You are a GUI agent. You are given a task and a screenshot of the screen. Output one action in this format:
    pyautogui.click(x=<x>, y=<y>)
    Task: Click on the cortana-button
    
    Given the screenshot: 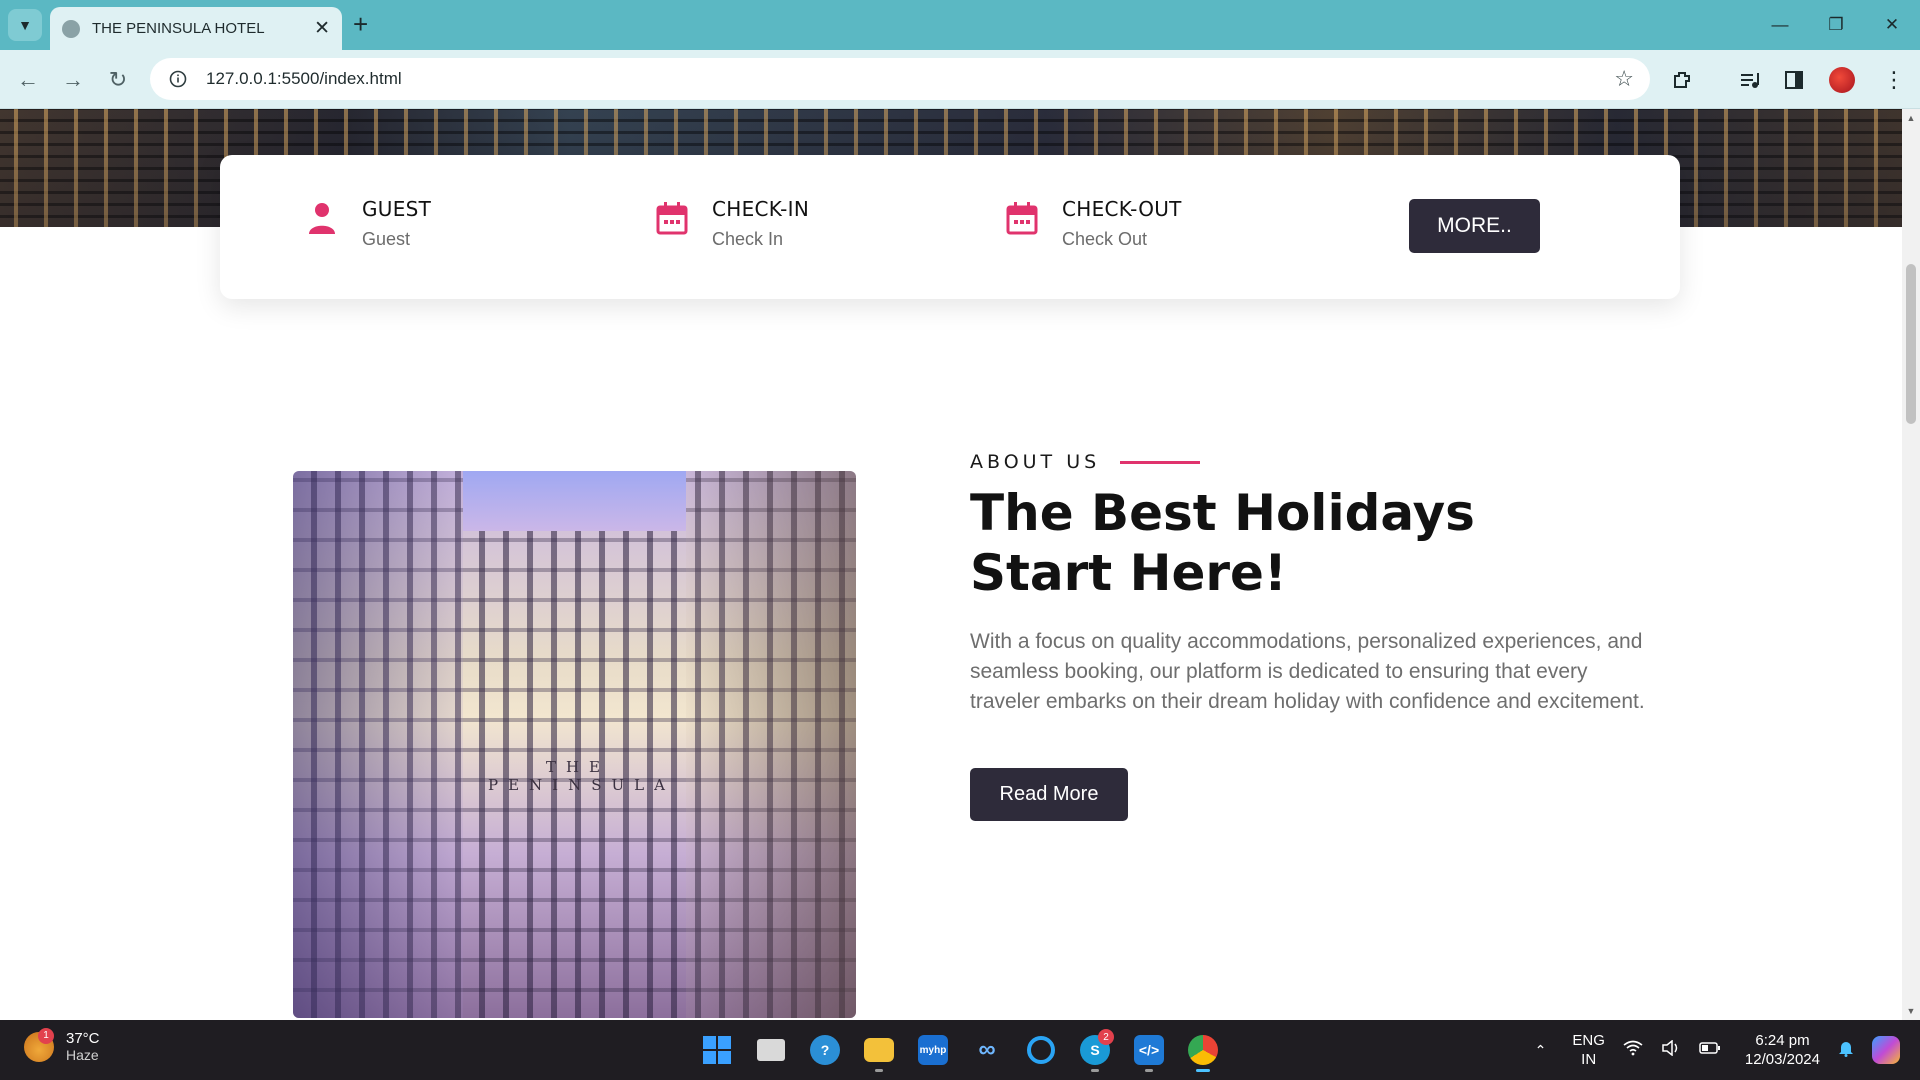 What is the action you would take?
    pyautogui.click(x=1041, y=1050)
    